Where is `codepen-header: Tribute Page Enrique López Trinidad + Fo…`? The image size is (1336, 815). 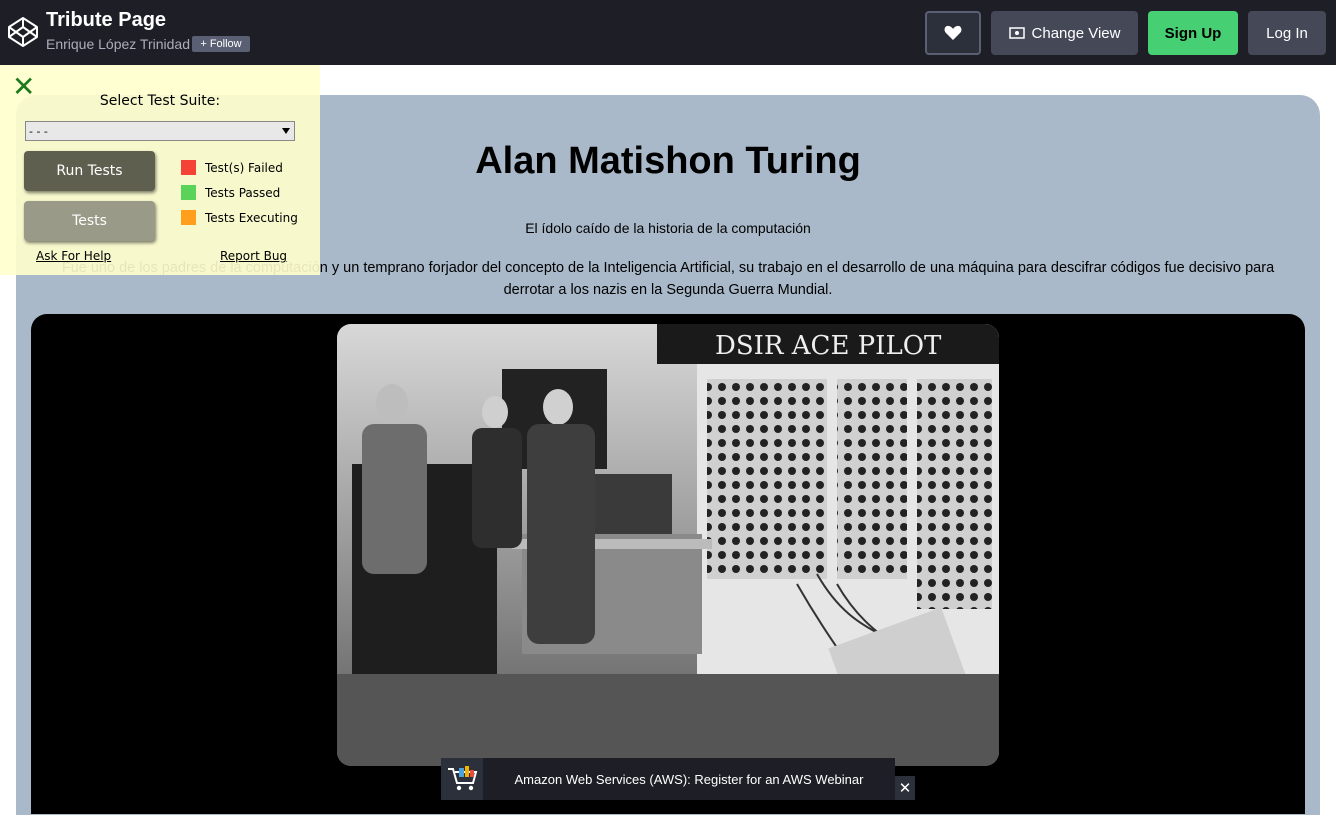 codepen-header: Tribute Page Enrique López Trinidad + Fo… is located at coordinates (668, 32).